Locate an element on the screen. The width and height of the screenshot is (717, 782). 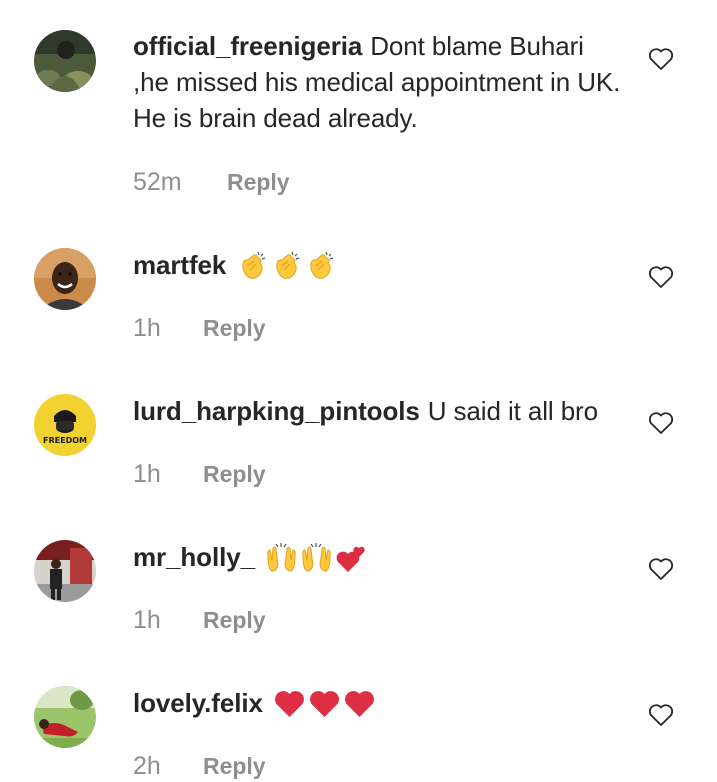
reclining-person-avatar-icon is located at coordinates (65, 717).